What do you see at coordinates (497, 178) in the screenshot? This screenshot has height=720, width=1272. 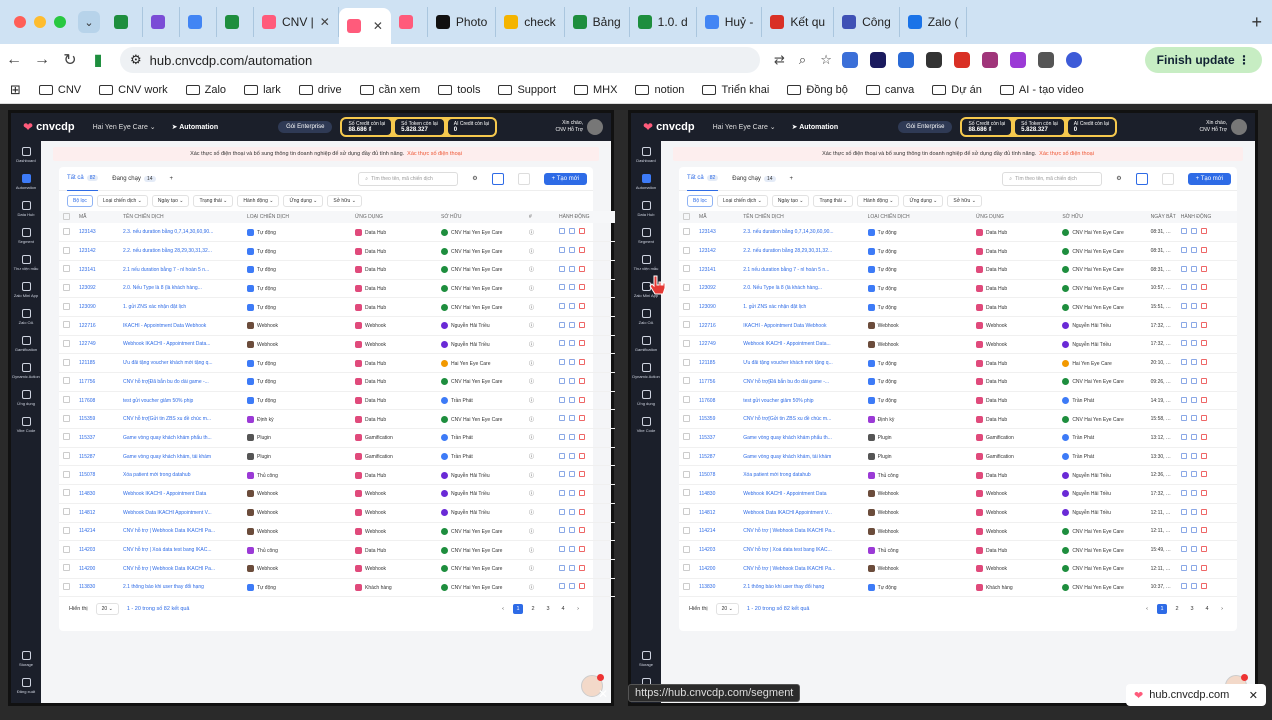 I see `list-view-button` at bounding box center [497, 178].